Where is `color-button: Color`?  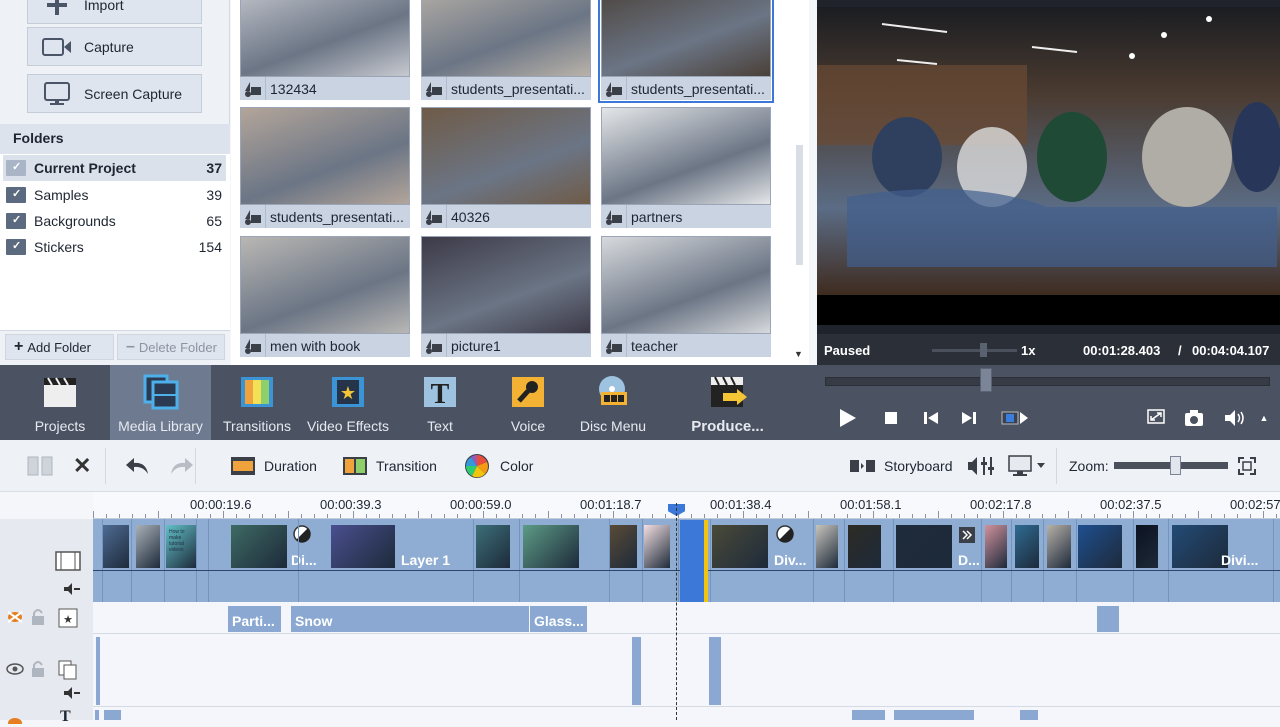 color-button: Color is located at coordinates (498, 466).